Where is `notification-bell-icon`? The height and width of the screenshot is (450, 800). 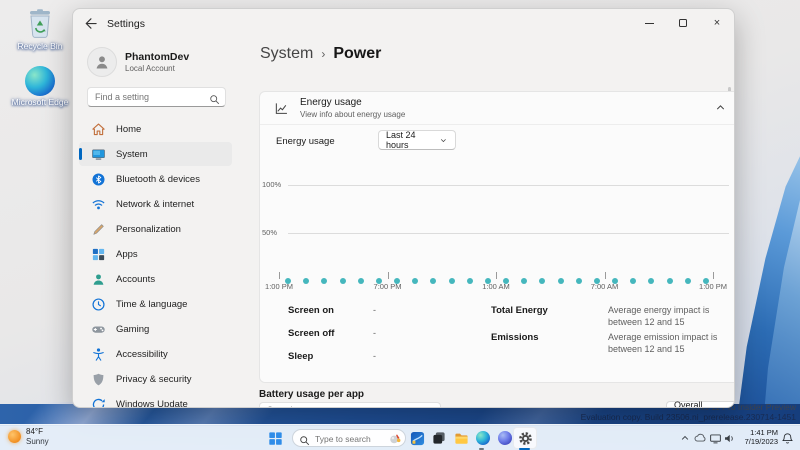 notification-bell-icon is located at coordinates (787, 438).